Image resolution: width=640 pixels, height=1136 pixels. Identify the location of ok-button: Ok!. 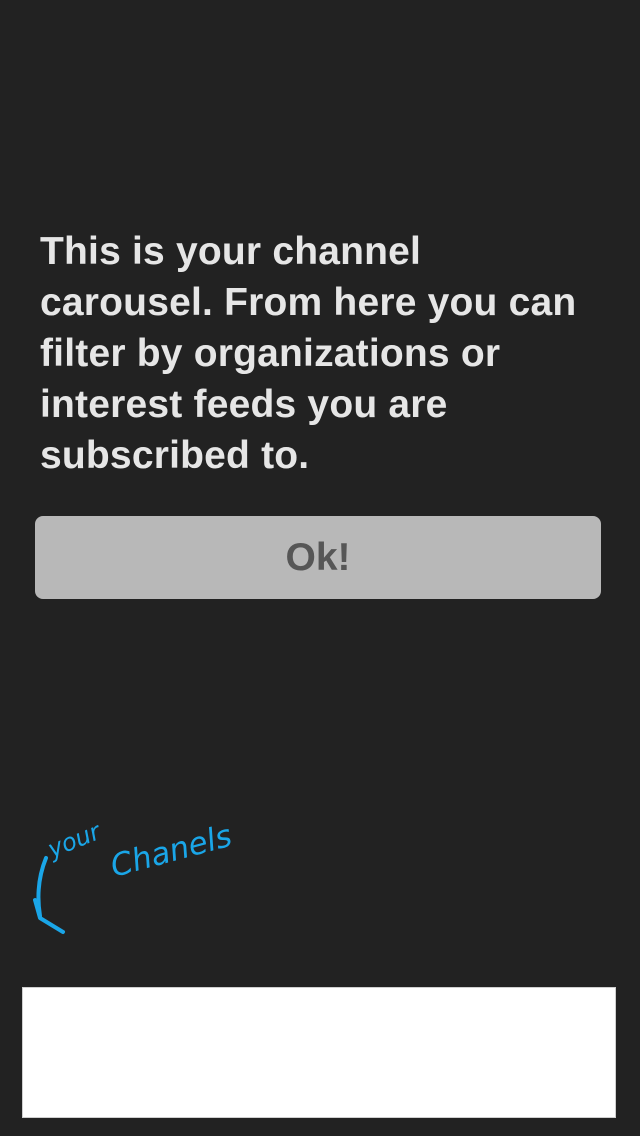
(318, 557).